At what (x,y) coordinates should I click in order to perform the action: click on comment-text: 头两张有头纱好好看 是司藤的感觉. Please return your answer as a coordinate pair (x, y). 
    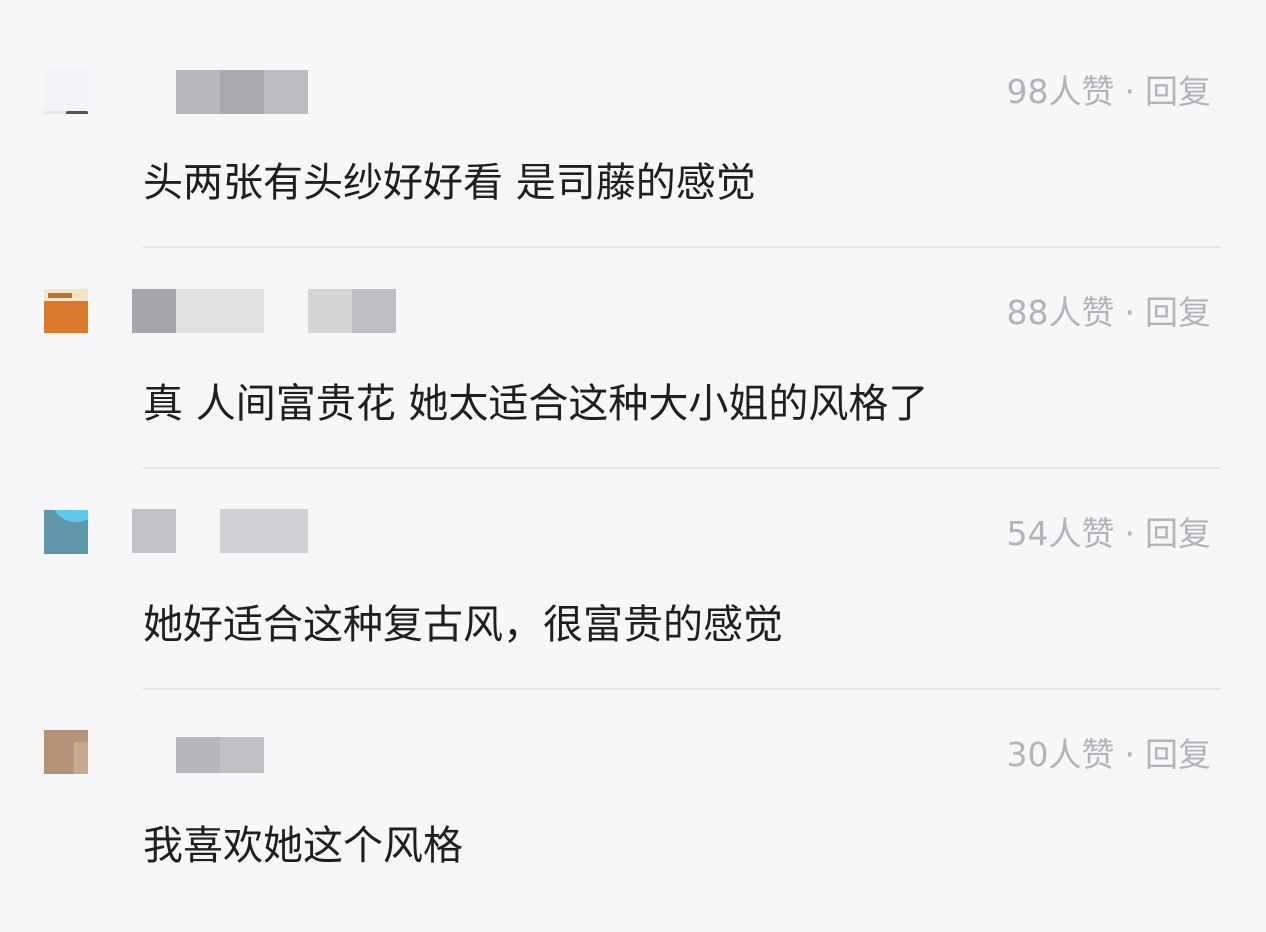
    Looking at the image, I should click on (449, 183).